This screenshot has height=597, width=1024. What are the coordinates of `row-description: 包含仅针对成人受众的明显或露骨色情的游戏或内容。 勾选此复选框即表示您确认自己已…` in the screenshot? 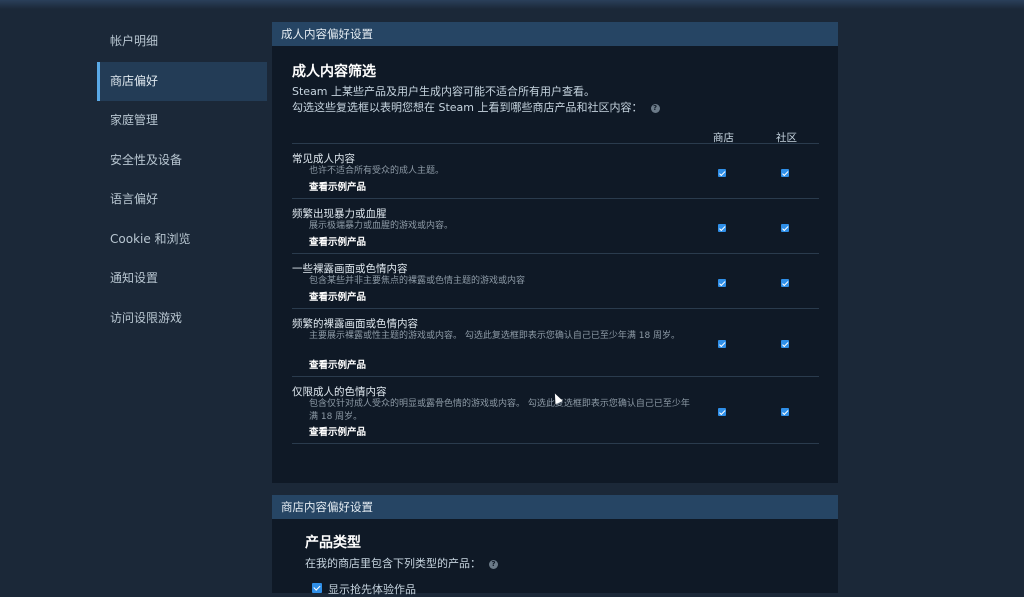 It's located at (499, 410).